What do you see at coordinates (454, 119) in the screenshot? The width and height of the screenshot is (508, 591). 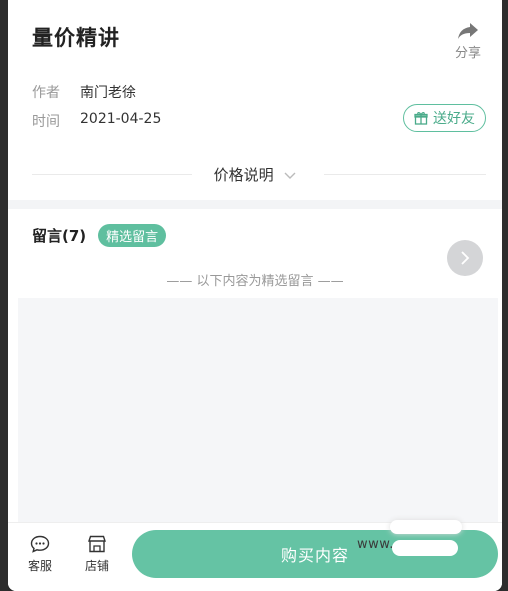 I see `gift-label: 送好友` at bounding box center [454, 119].